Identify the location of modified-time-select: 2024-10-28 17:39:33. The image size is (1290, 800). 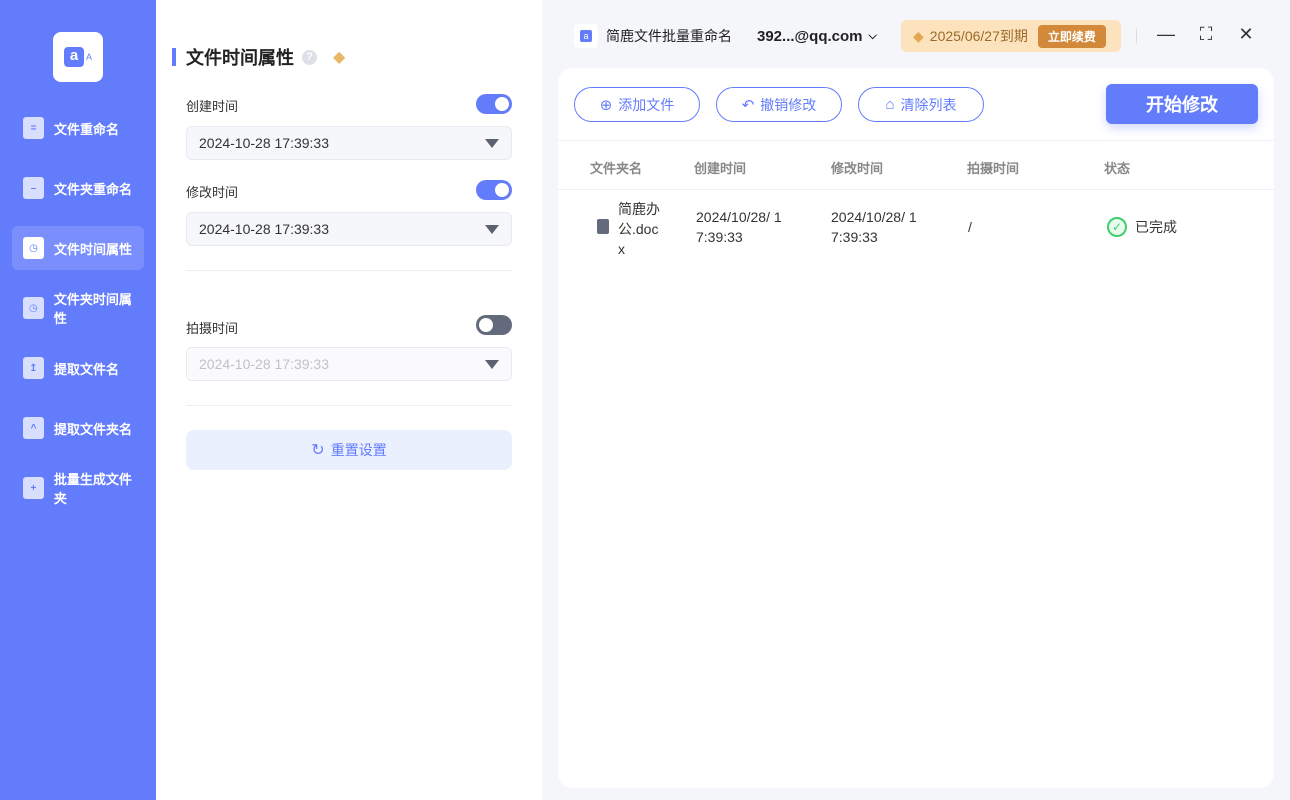
(349, 229).